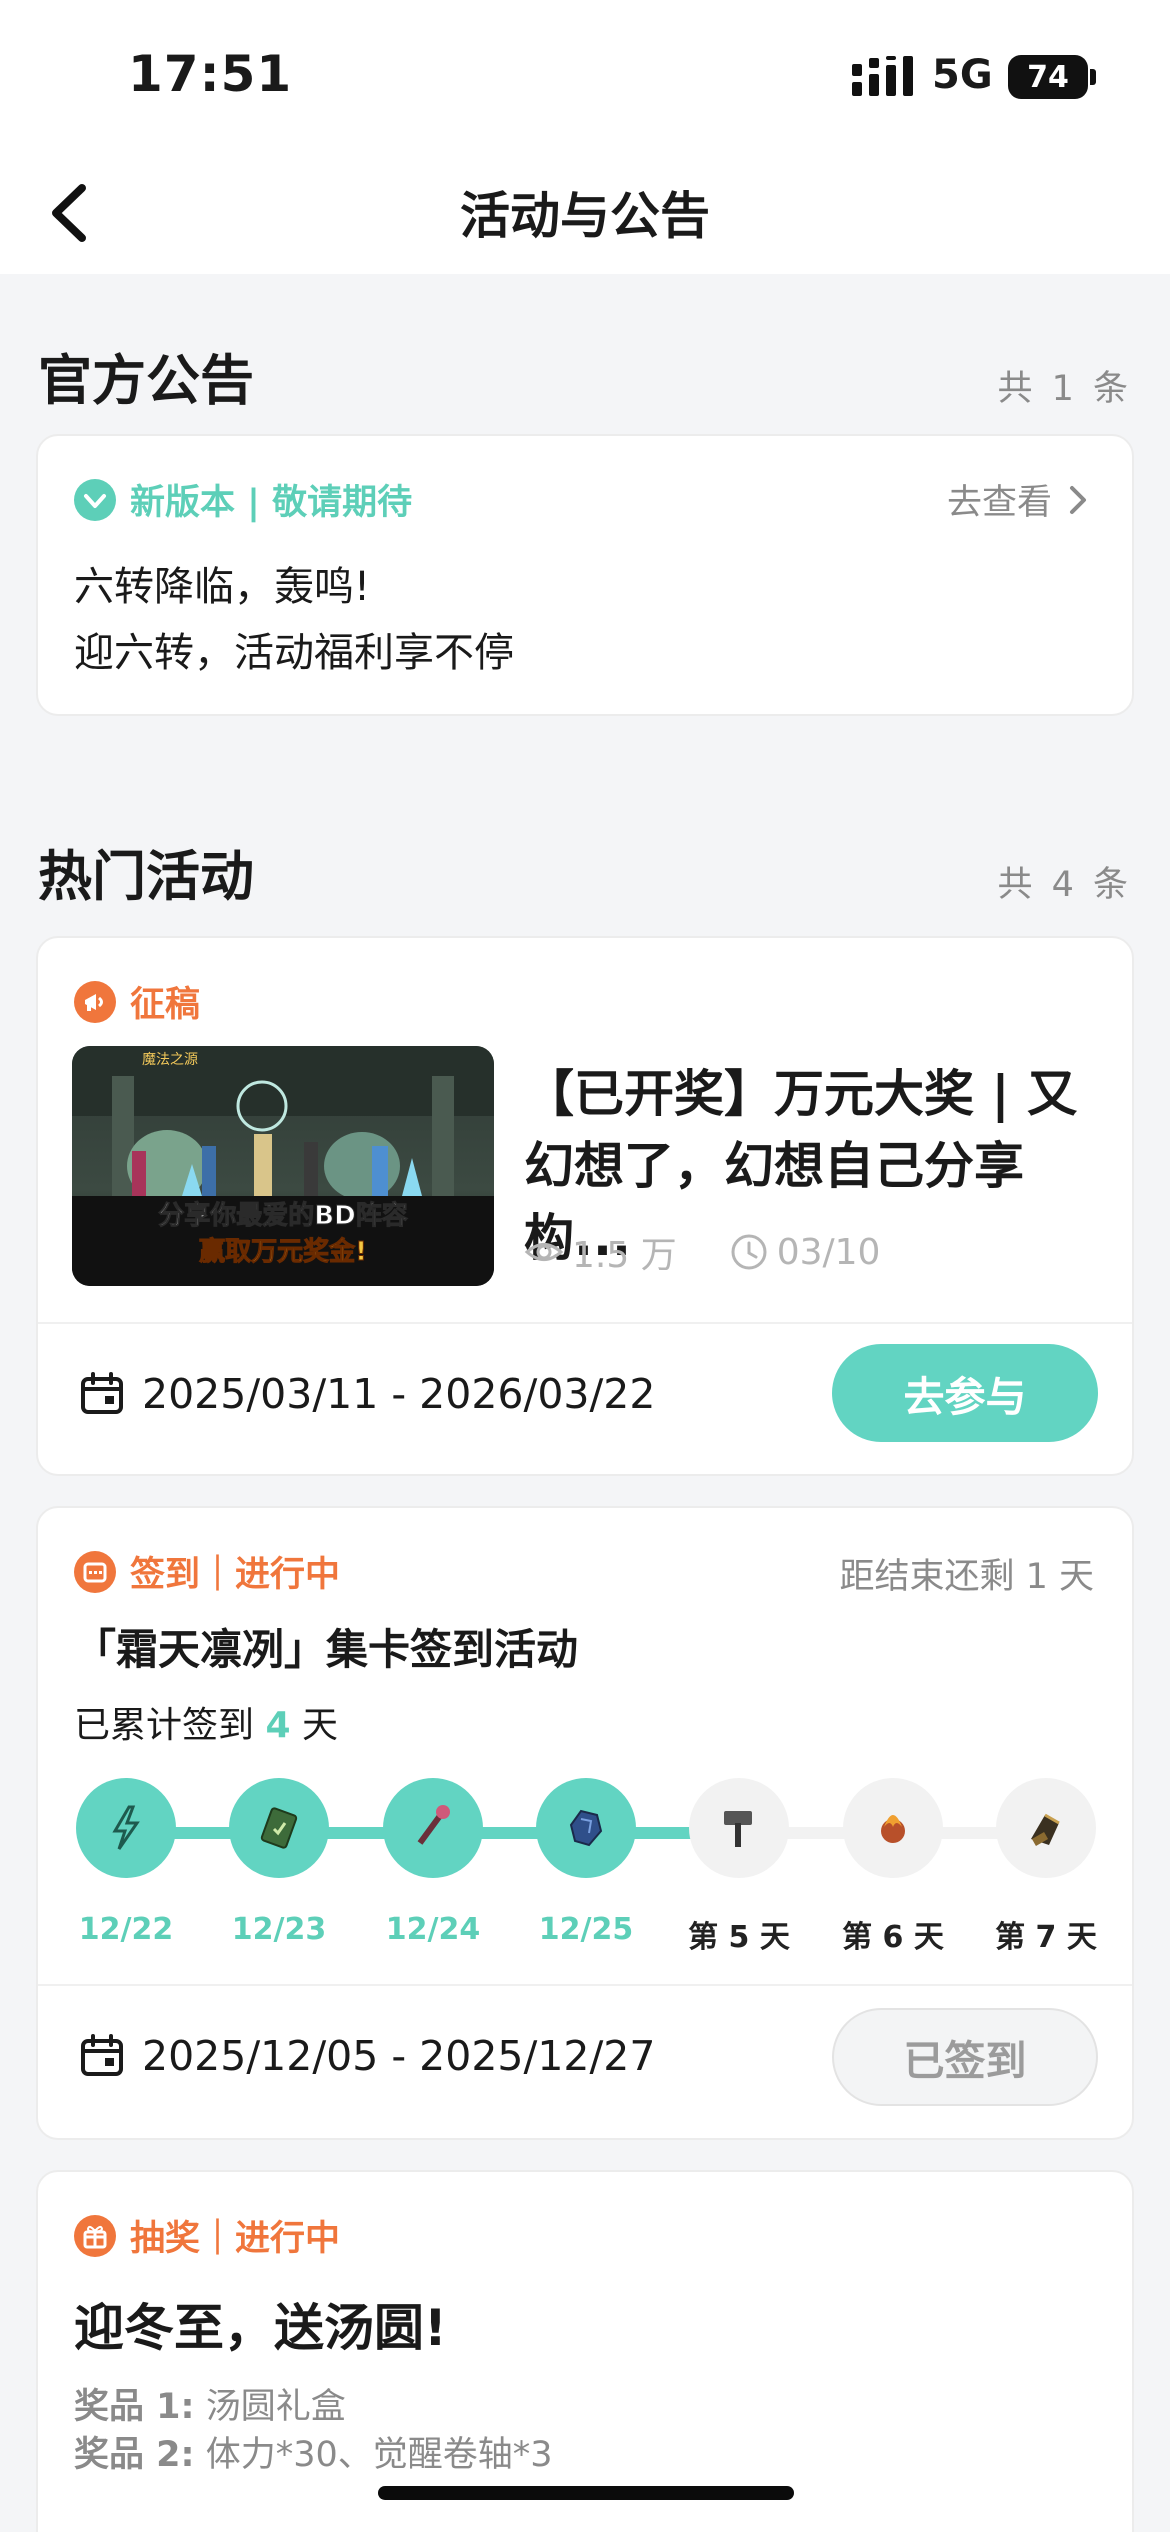 The height and width of the screenshot is (2532, 1170). What do you see at coordinates (962, 75) in the screenshot?
I see `network-type: 5G` at bounding box center [962, 75].